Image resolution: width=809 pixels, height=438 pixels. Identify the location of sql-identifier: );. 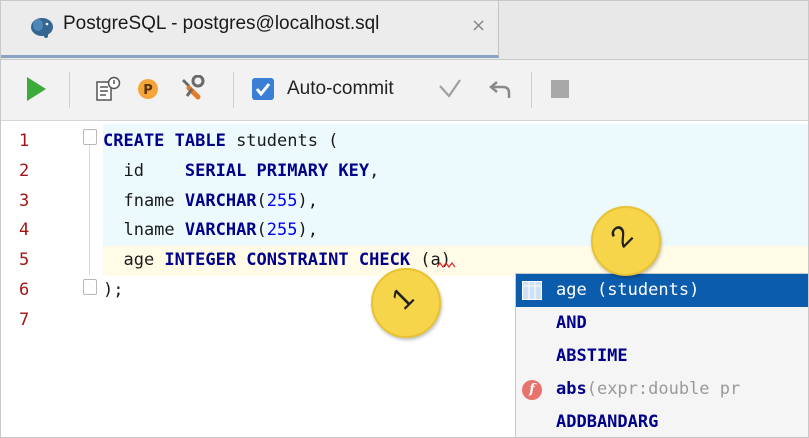
(113, 290).